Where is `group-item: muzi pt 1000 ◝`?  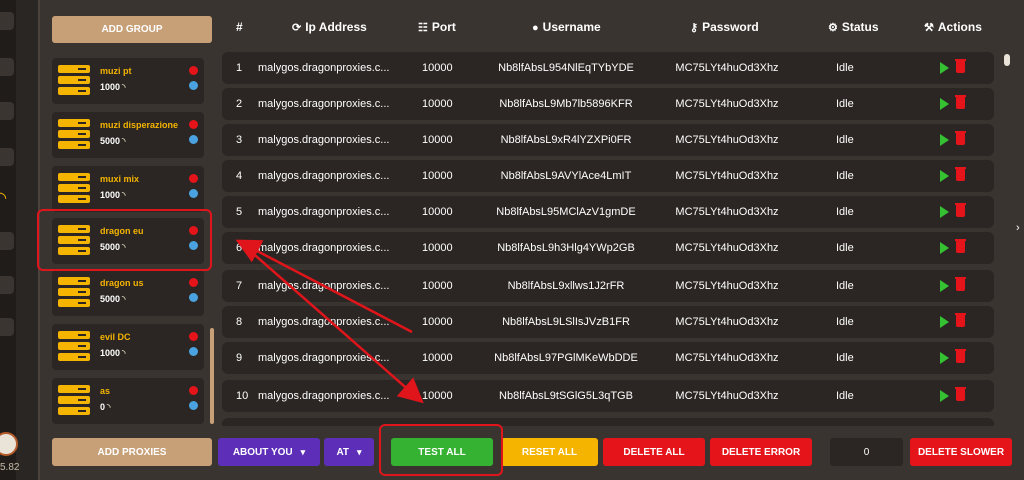
group-item: muzi pt 1000 ◝ is located at coordinates (128, 81).